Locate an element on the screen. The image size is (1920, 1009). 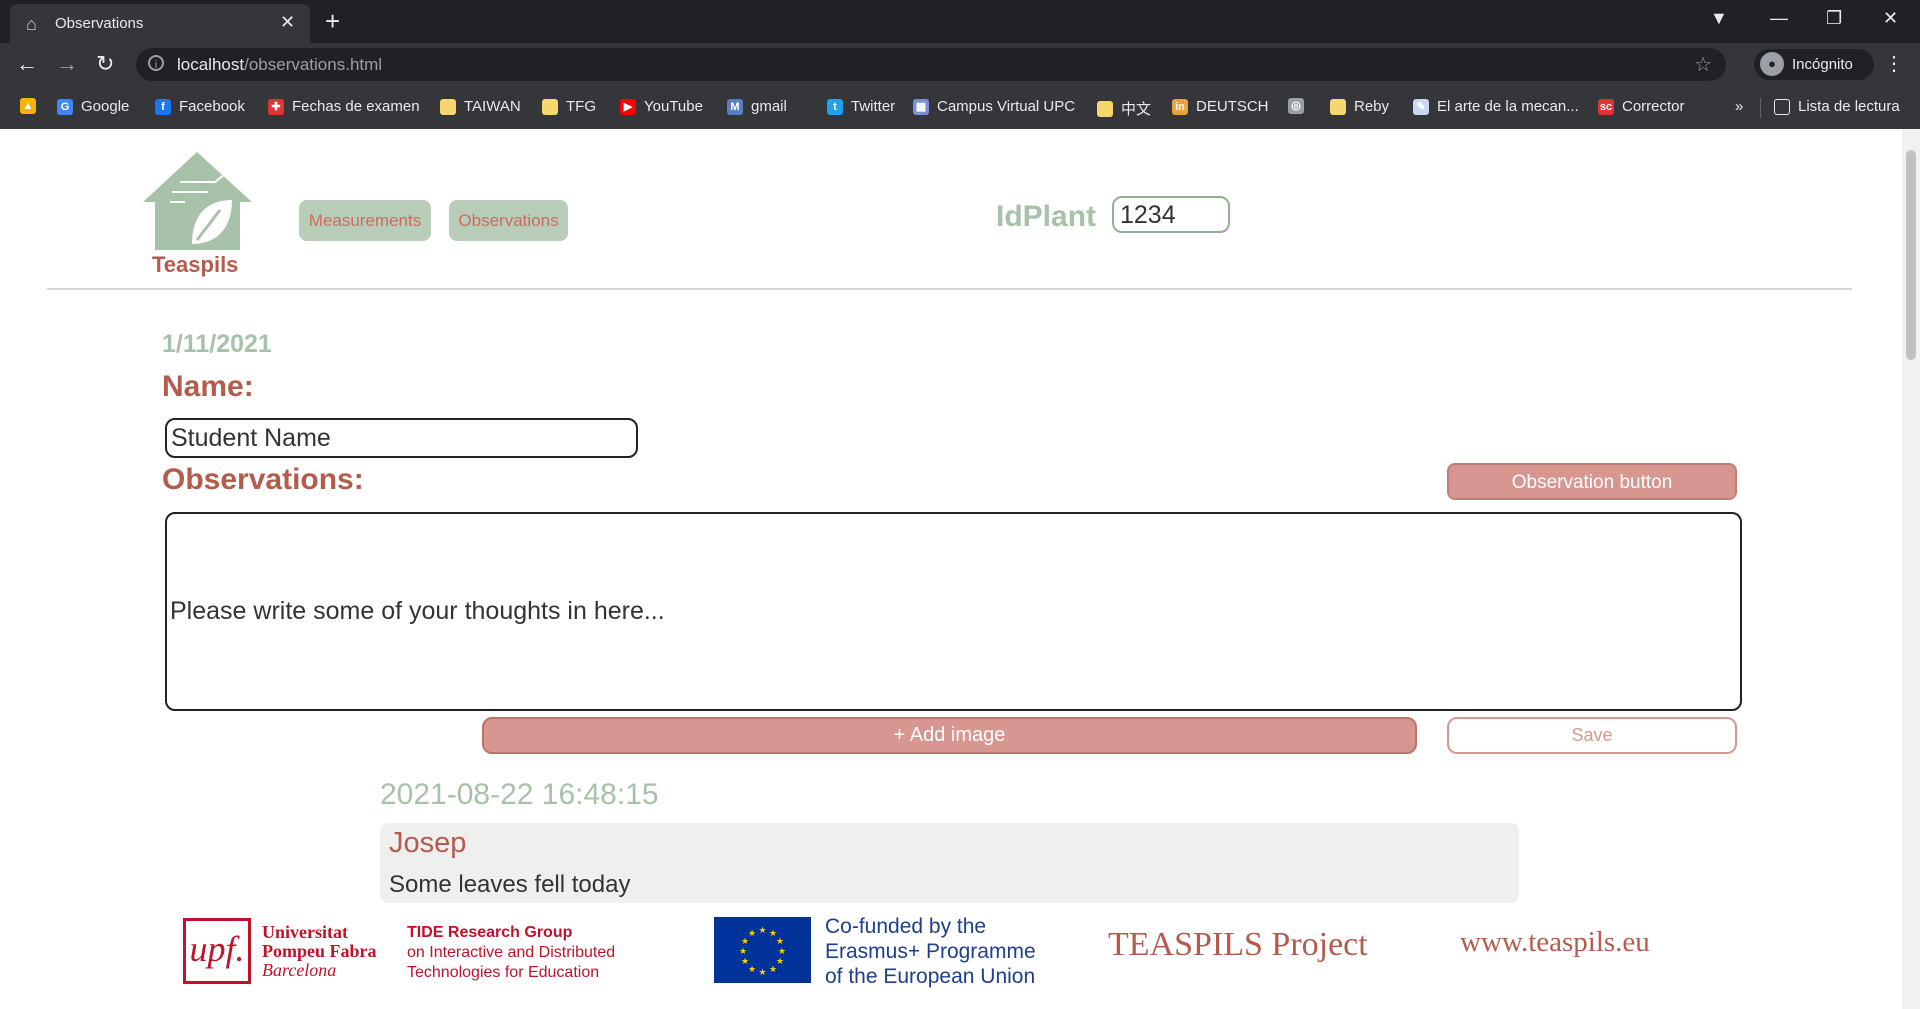
bookmark-star-icon: ☆ is located at coordinates (1703, 64).